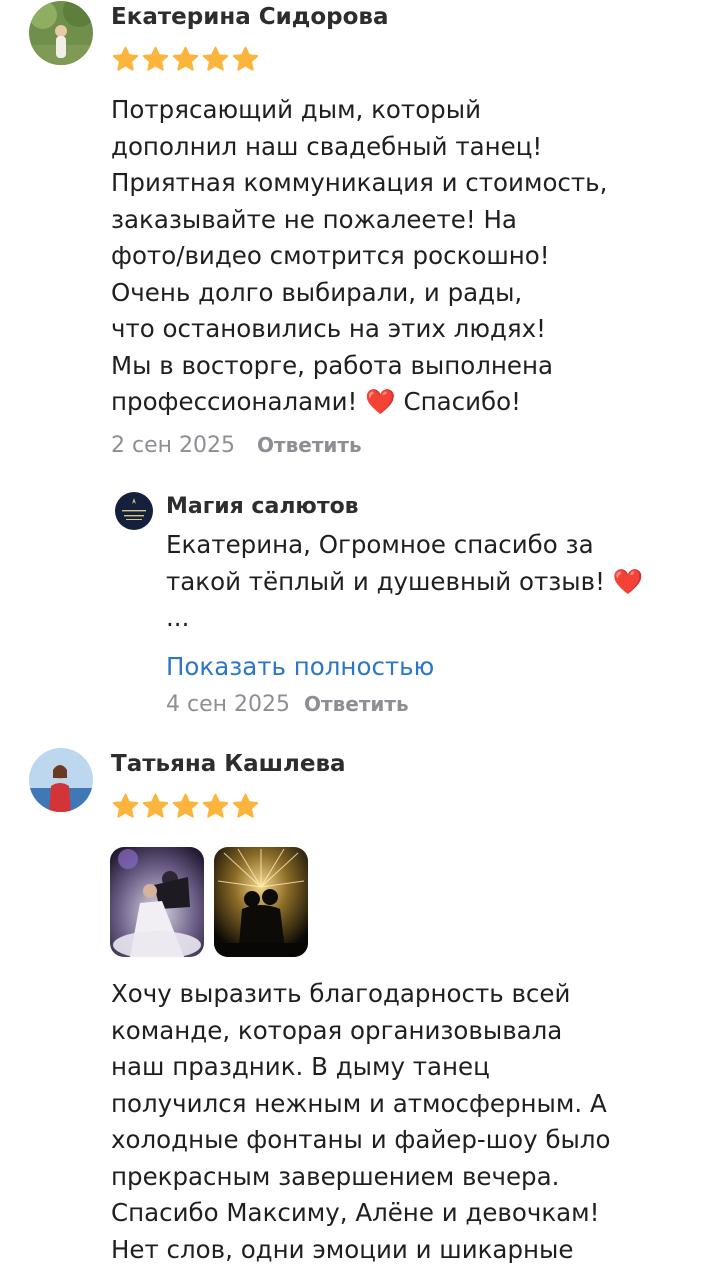 The image size is (720, 1280). Describe the element at coordinates (173, 445) in the screenshot. I see `review-date: 2 сен 2025` at that location.